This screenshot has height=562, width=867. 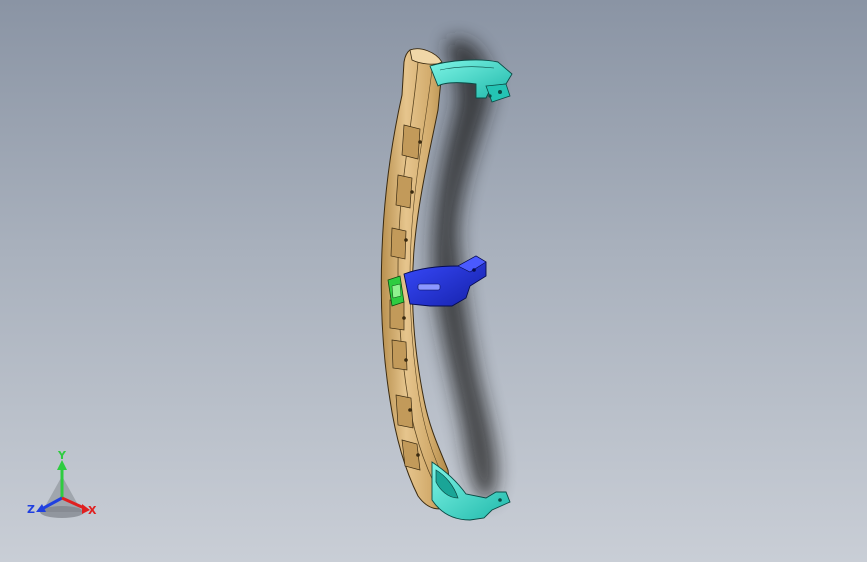 What do you see at coordinates (396, 291) in the screenshot?
I see `clip-face` at bounding box center [396, 291].